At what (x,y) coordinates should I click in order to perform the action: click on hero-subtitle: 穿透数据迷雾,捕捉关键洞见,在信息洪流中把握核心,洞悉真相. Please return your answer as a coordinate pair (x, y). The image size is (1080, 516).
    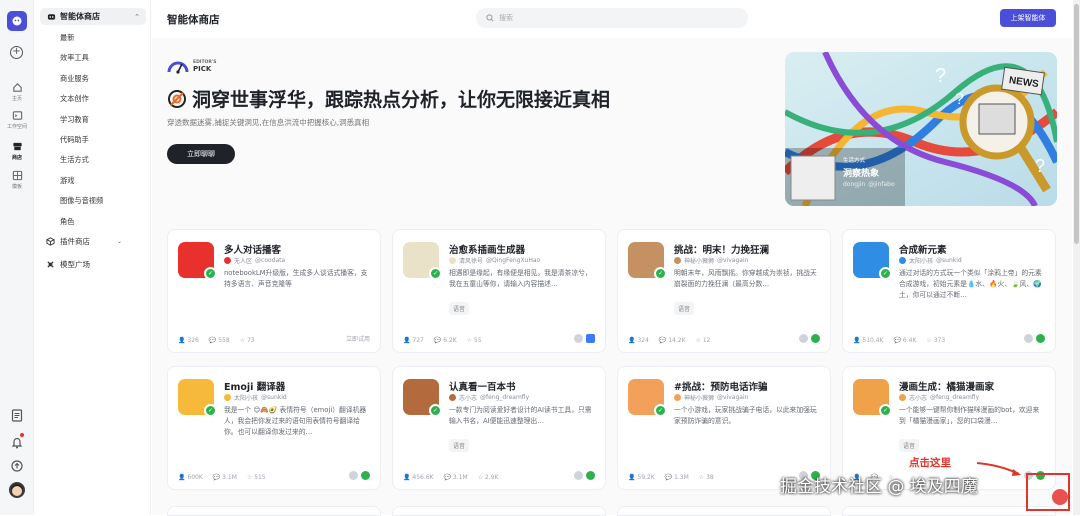
    Looking at the image, I should click on (268, 122).